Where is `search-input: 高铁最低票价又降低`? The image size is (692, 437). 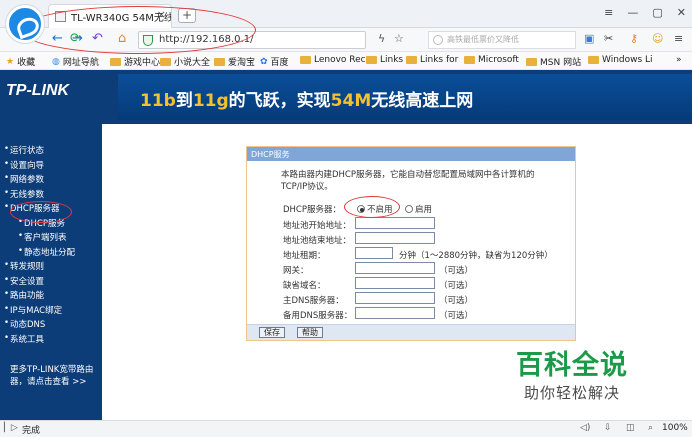 search-input: 高铁最低票价又降低 is located at coordinates (502, 40).